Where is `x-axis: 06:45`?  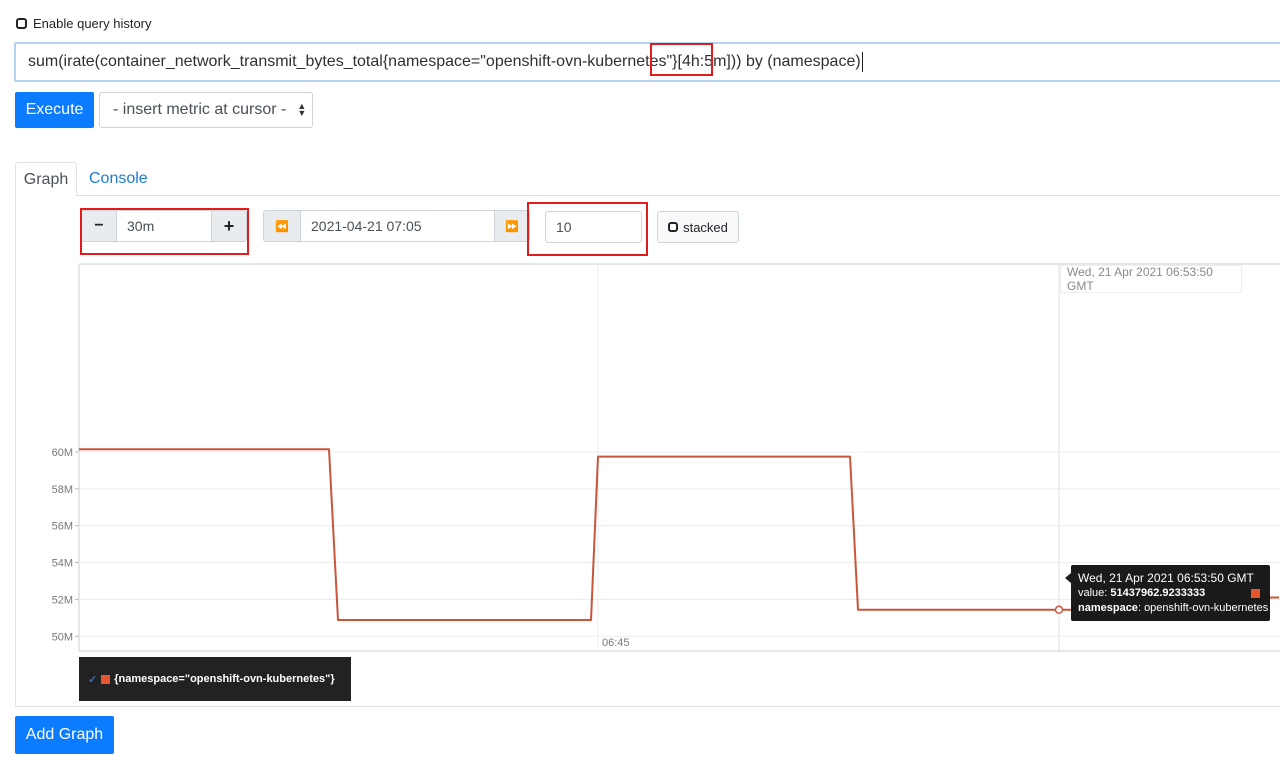 x-axis: 06:45 is located at coordinates (616, 643).